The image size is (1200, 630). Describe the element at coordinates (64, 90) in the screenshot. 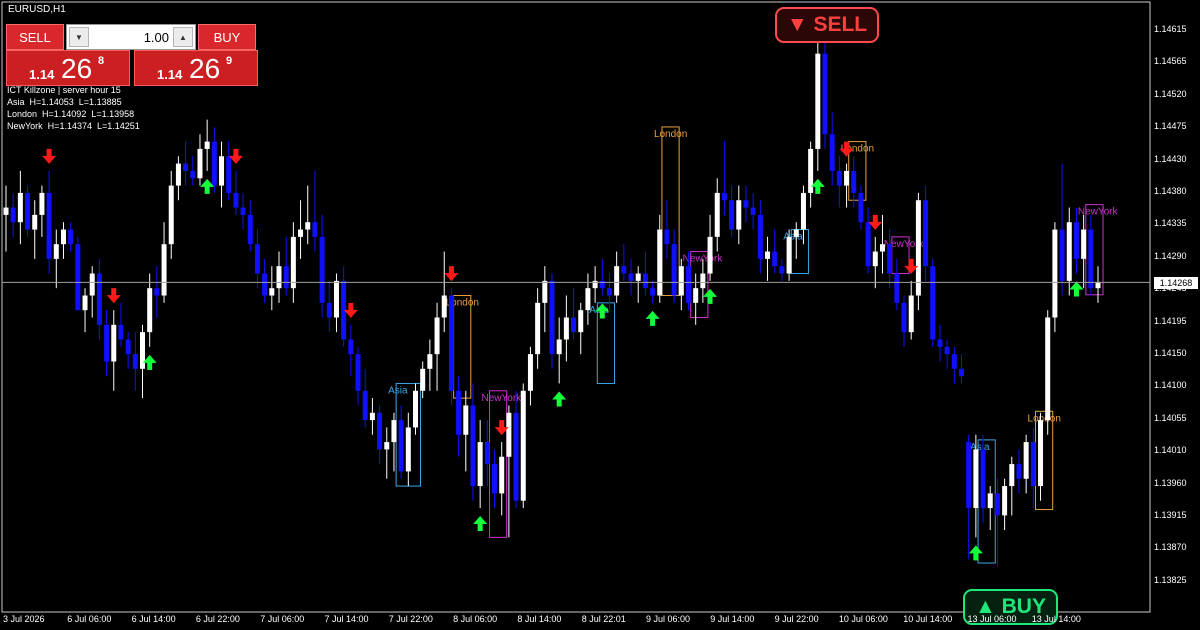

I see `killzone-header: ICT Killzone | server hour 15` at that location.